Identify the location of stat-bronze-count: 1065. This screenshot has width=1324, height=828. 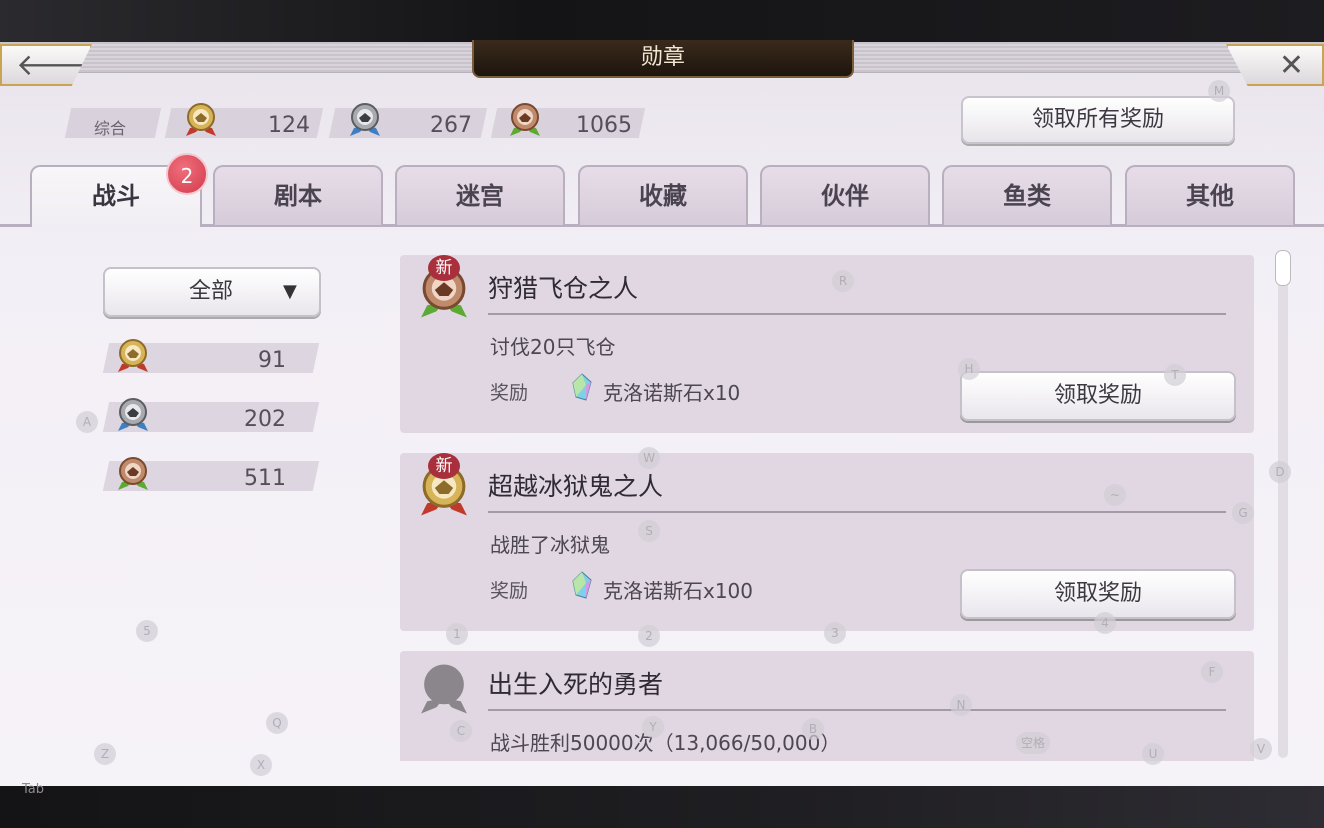
(604, 125).